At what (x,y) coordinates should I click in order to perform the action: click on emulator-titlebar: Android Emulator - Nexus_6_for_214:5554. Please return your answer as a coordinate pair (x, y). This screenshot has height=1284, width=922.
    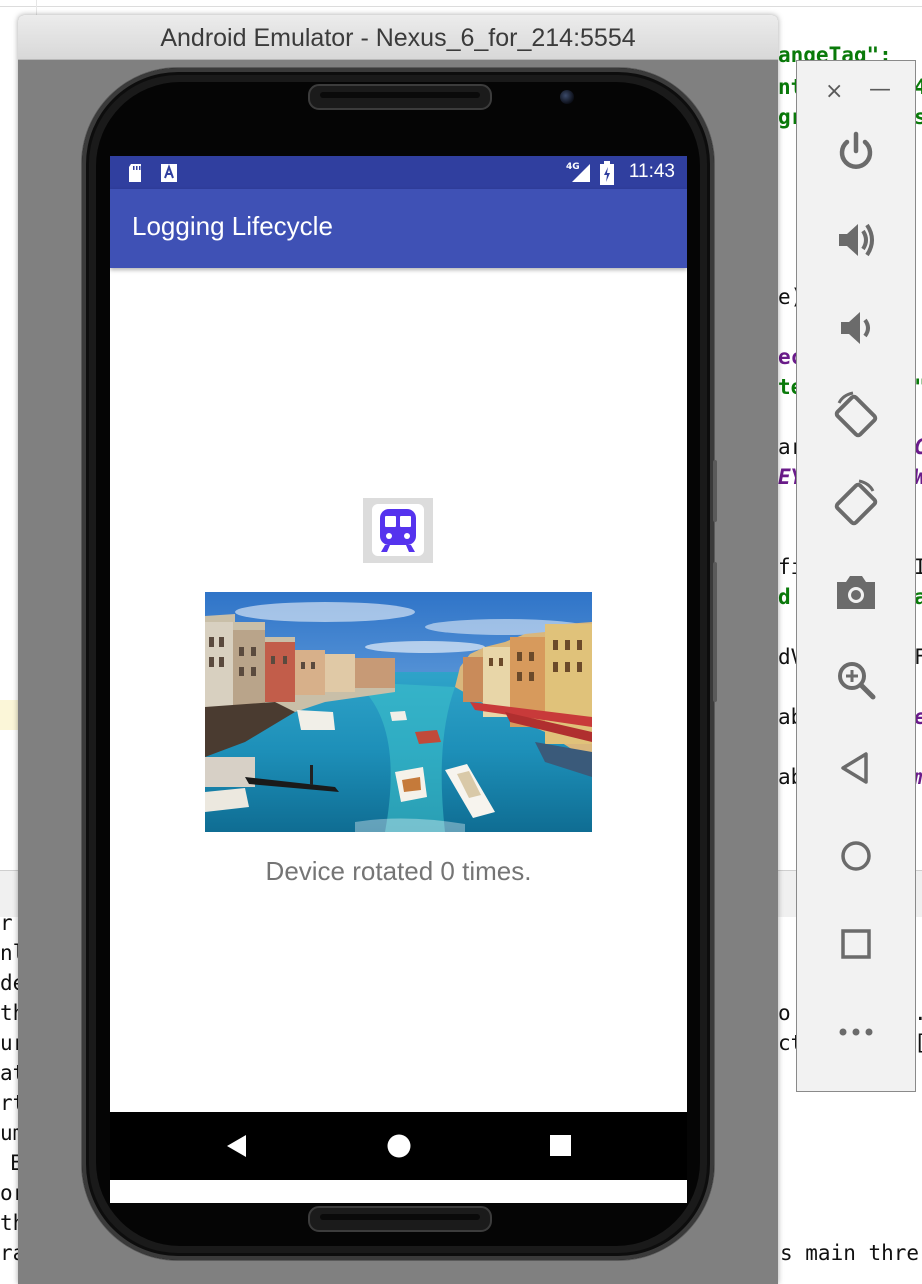
    Looking at the image, I should click on (398, 37).